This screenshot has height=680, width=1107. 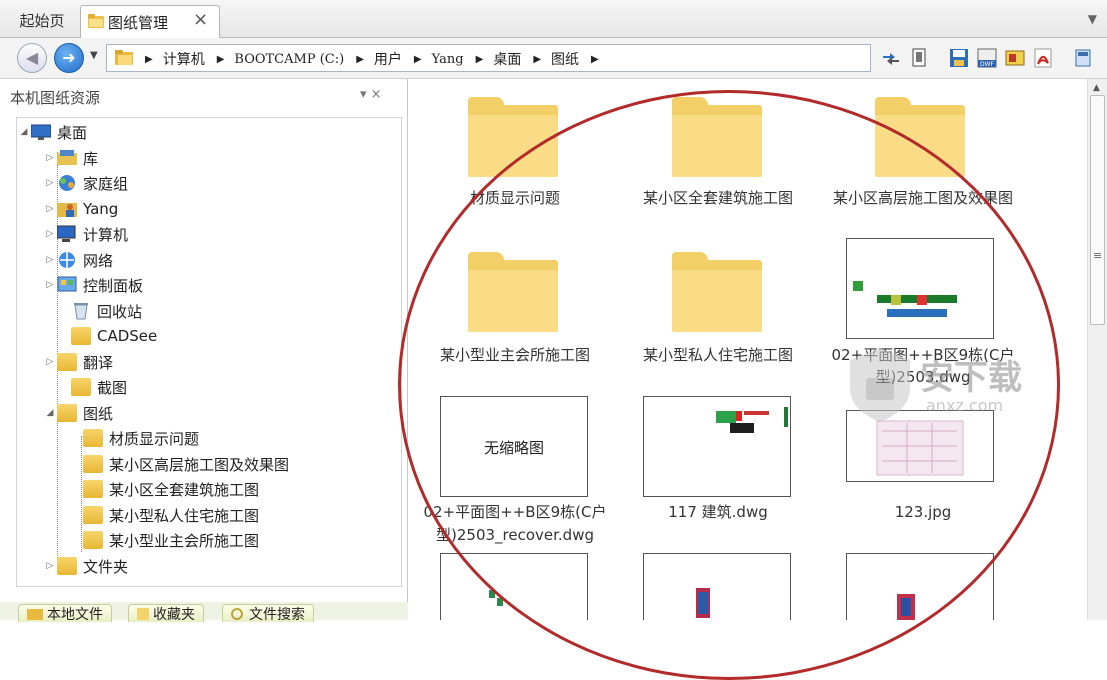 What do you see at coordinates (268, 613) in the screenshot?
I see `tab-file-search: 文件搜索` at bounding box center [268, 613].